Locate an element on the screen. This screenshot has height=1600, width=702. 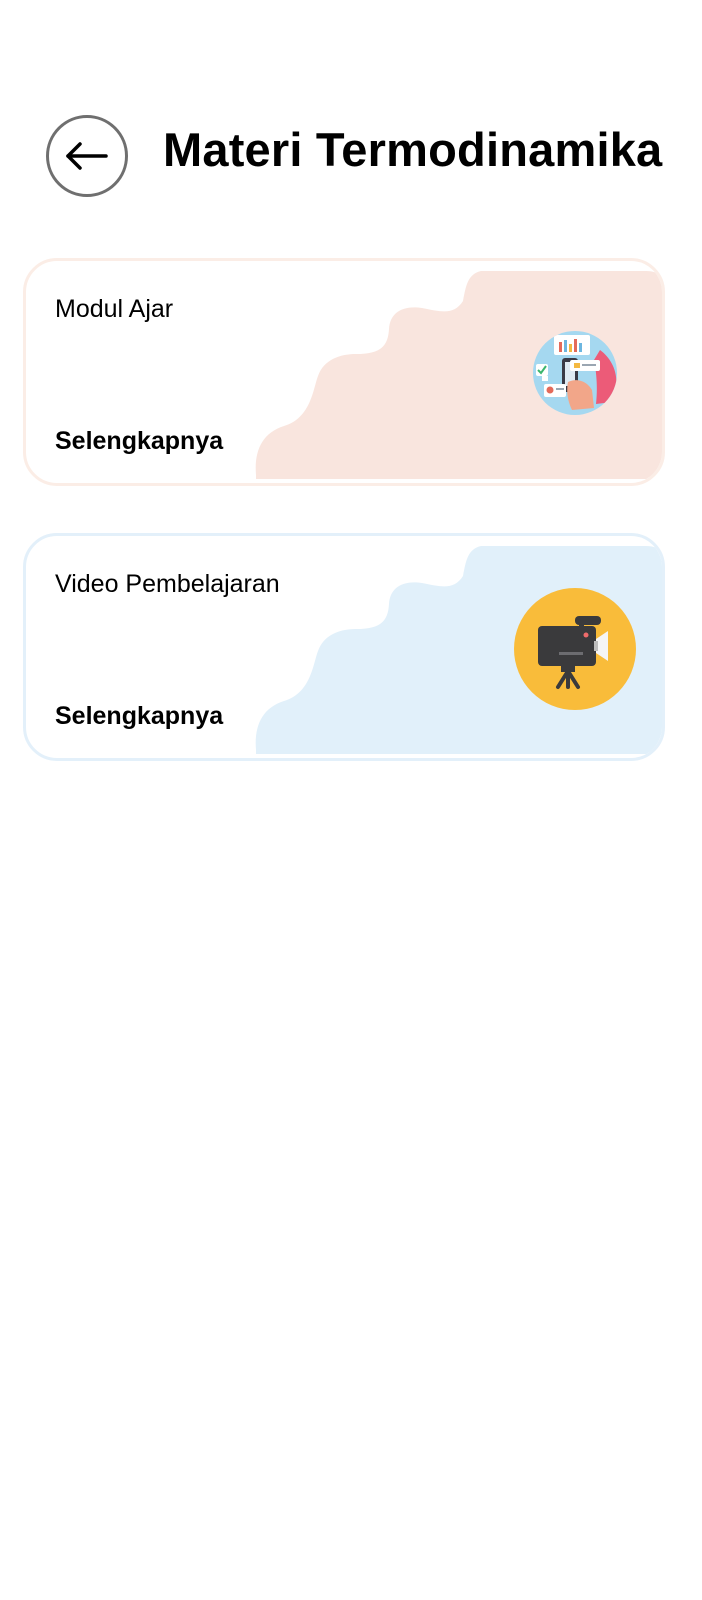
back-button is located at coordinates (87, 156).